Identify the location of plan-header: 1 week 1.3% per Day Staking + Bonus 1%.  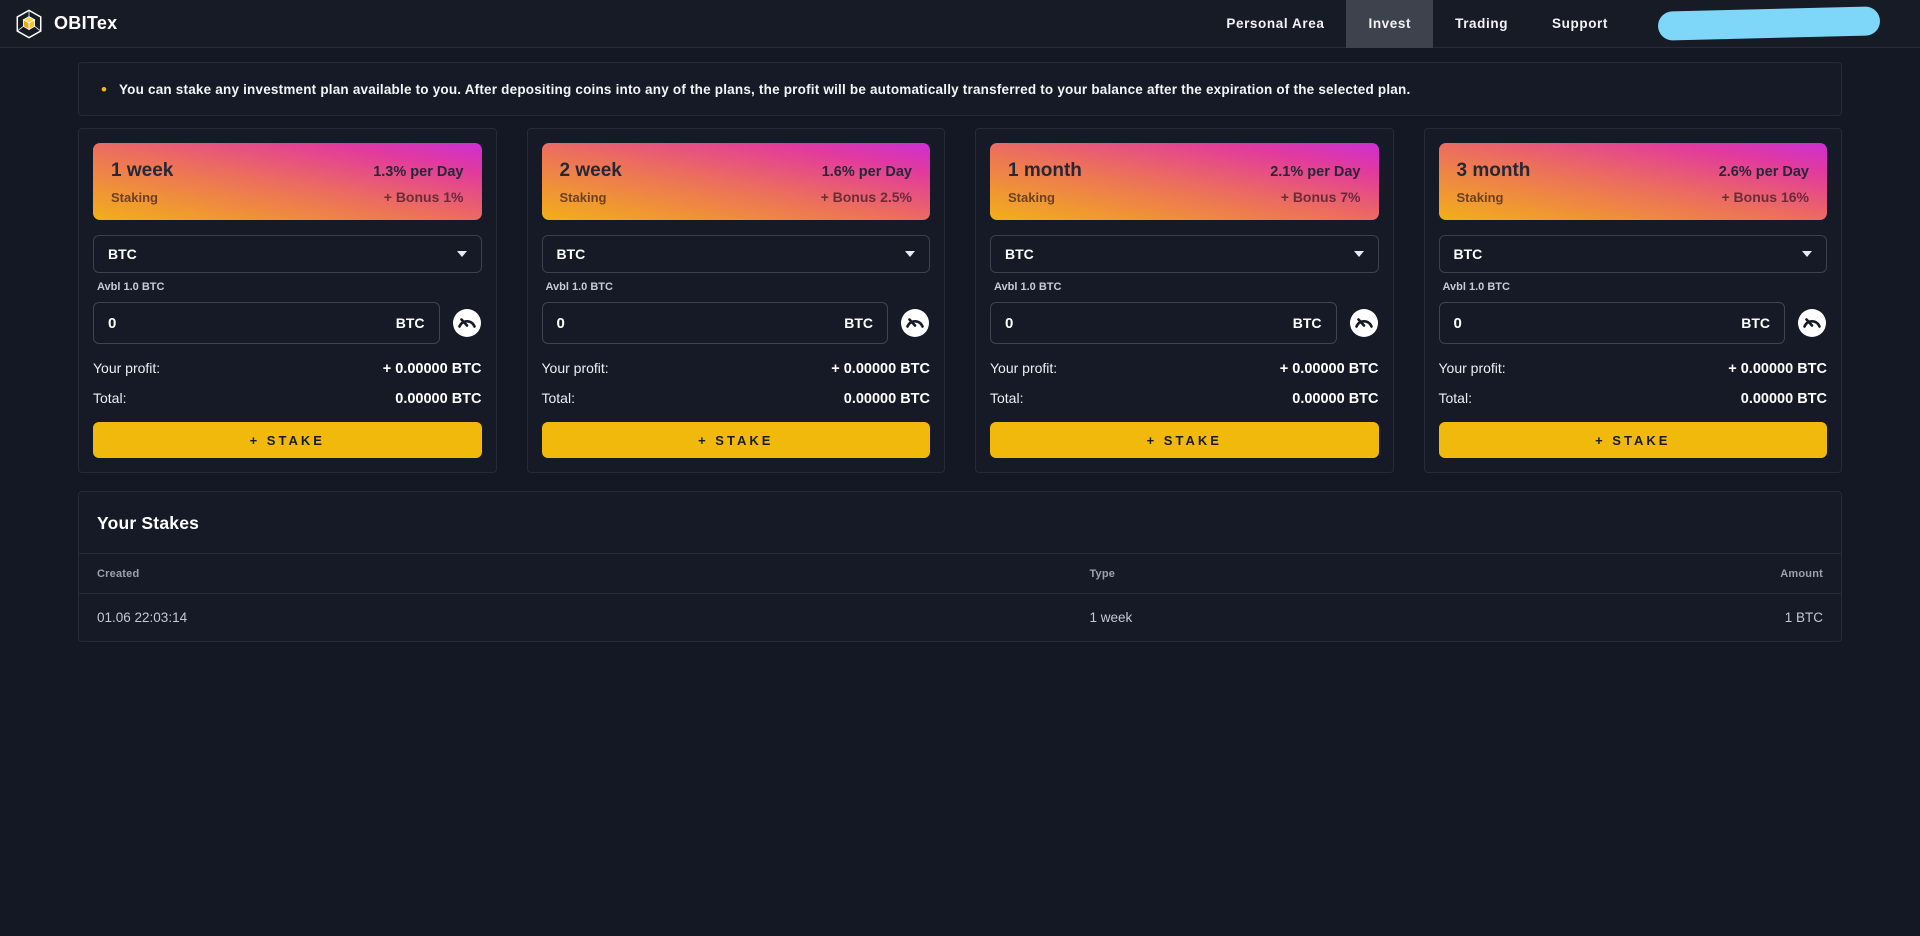
(287, 181).